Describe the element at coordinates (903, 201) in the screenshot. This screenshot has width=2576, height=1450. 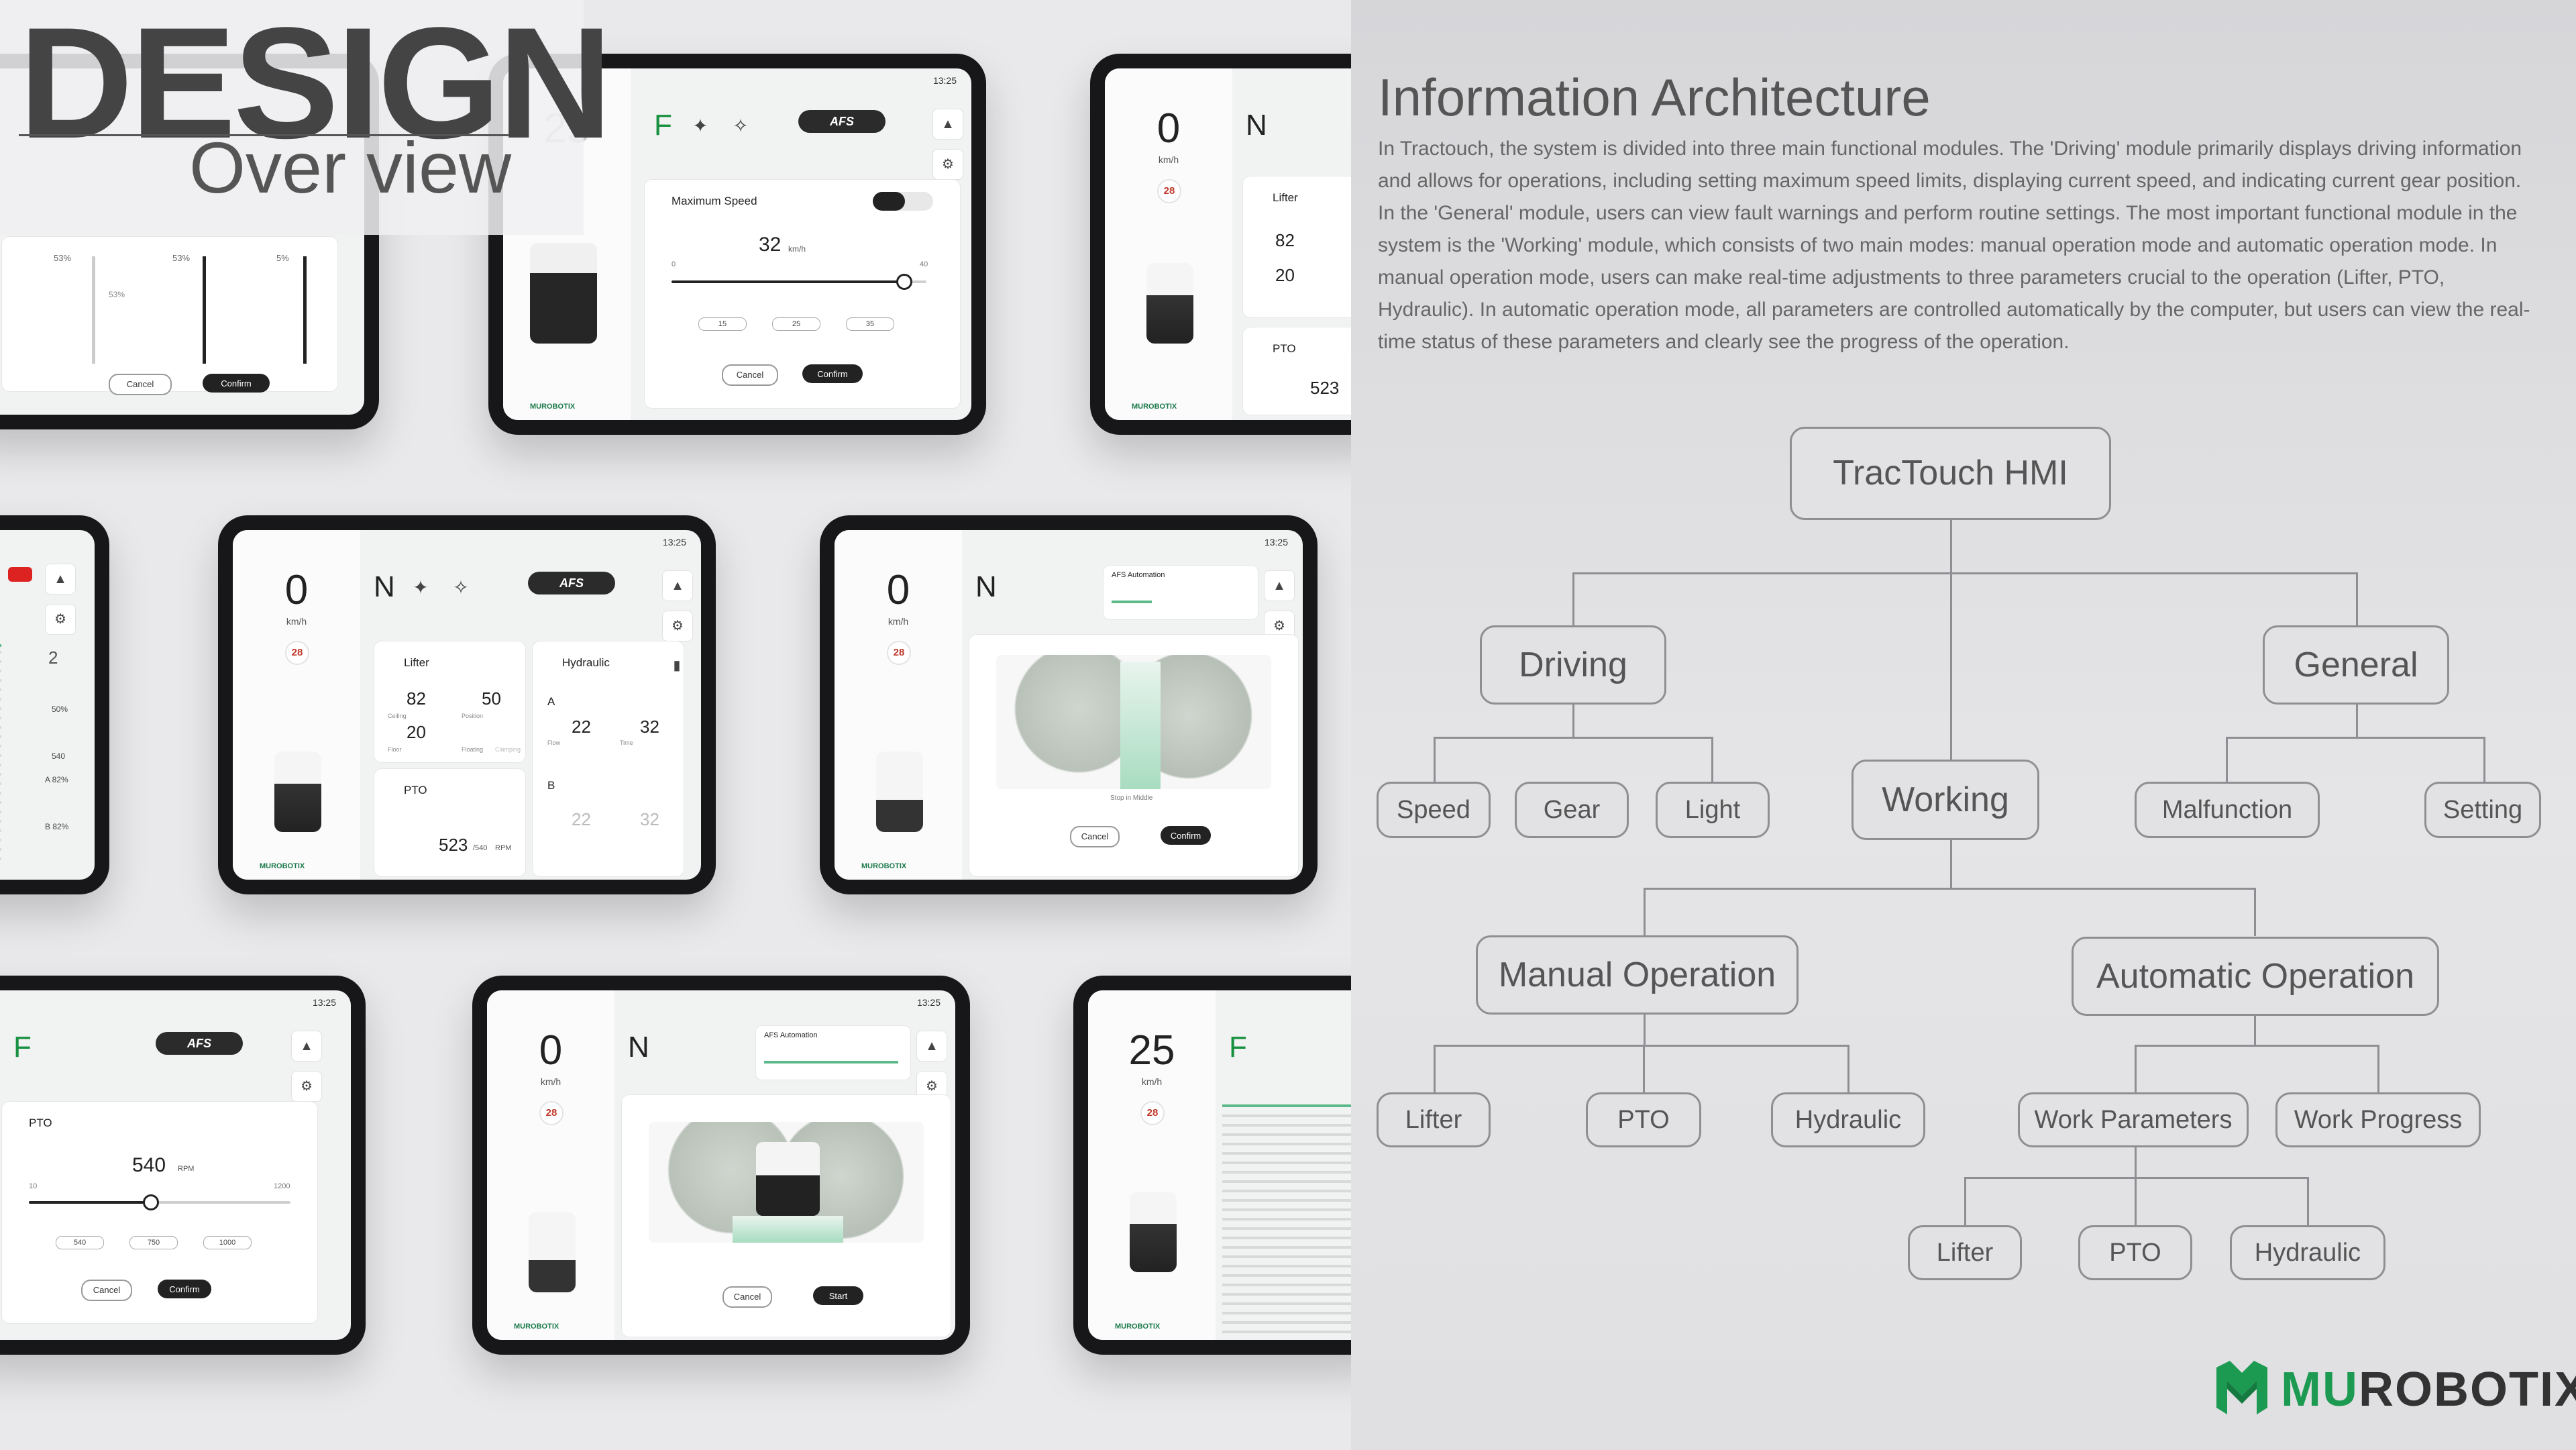
I see `speed-mode-toggle` at that location.